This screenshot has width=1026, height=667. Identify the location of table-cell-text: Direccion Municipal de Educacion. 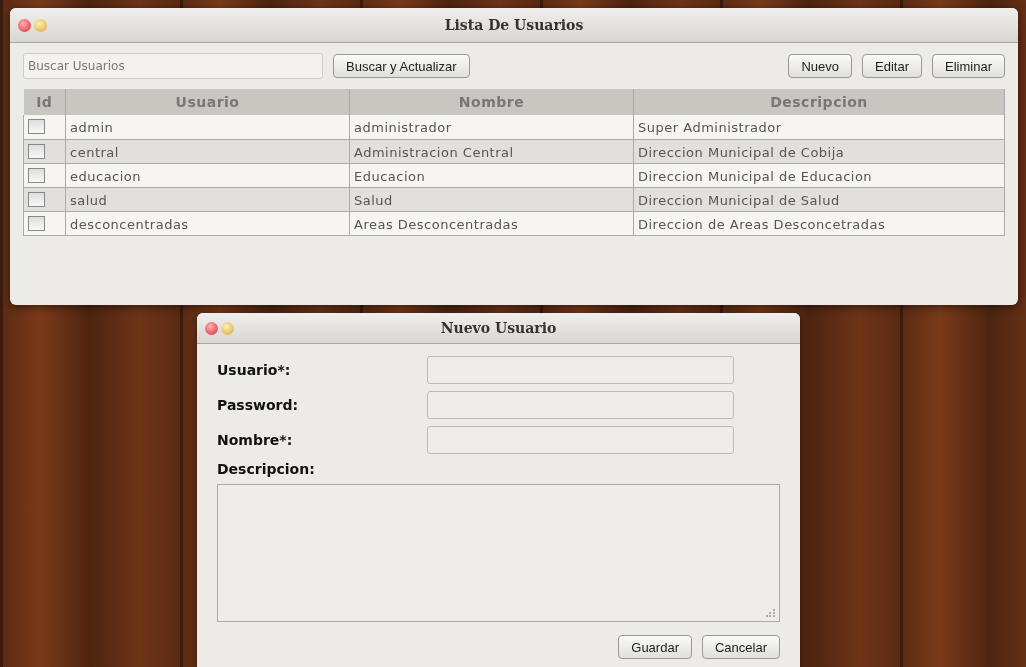
(756, 175).